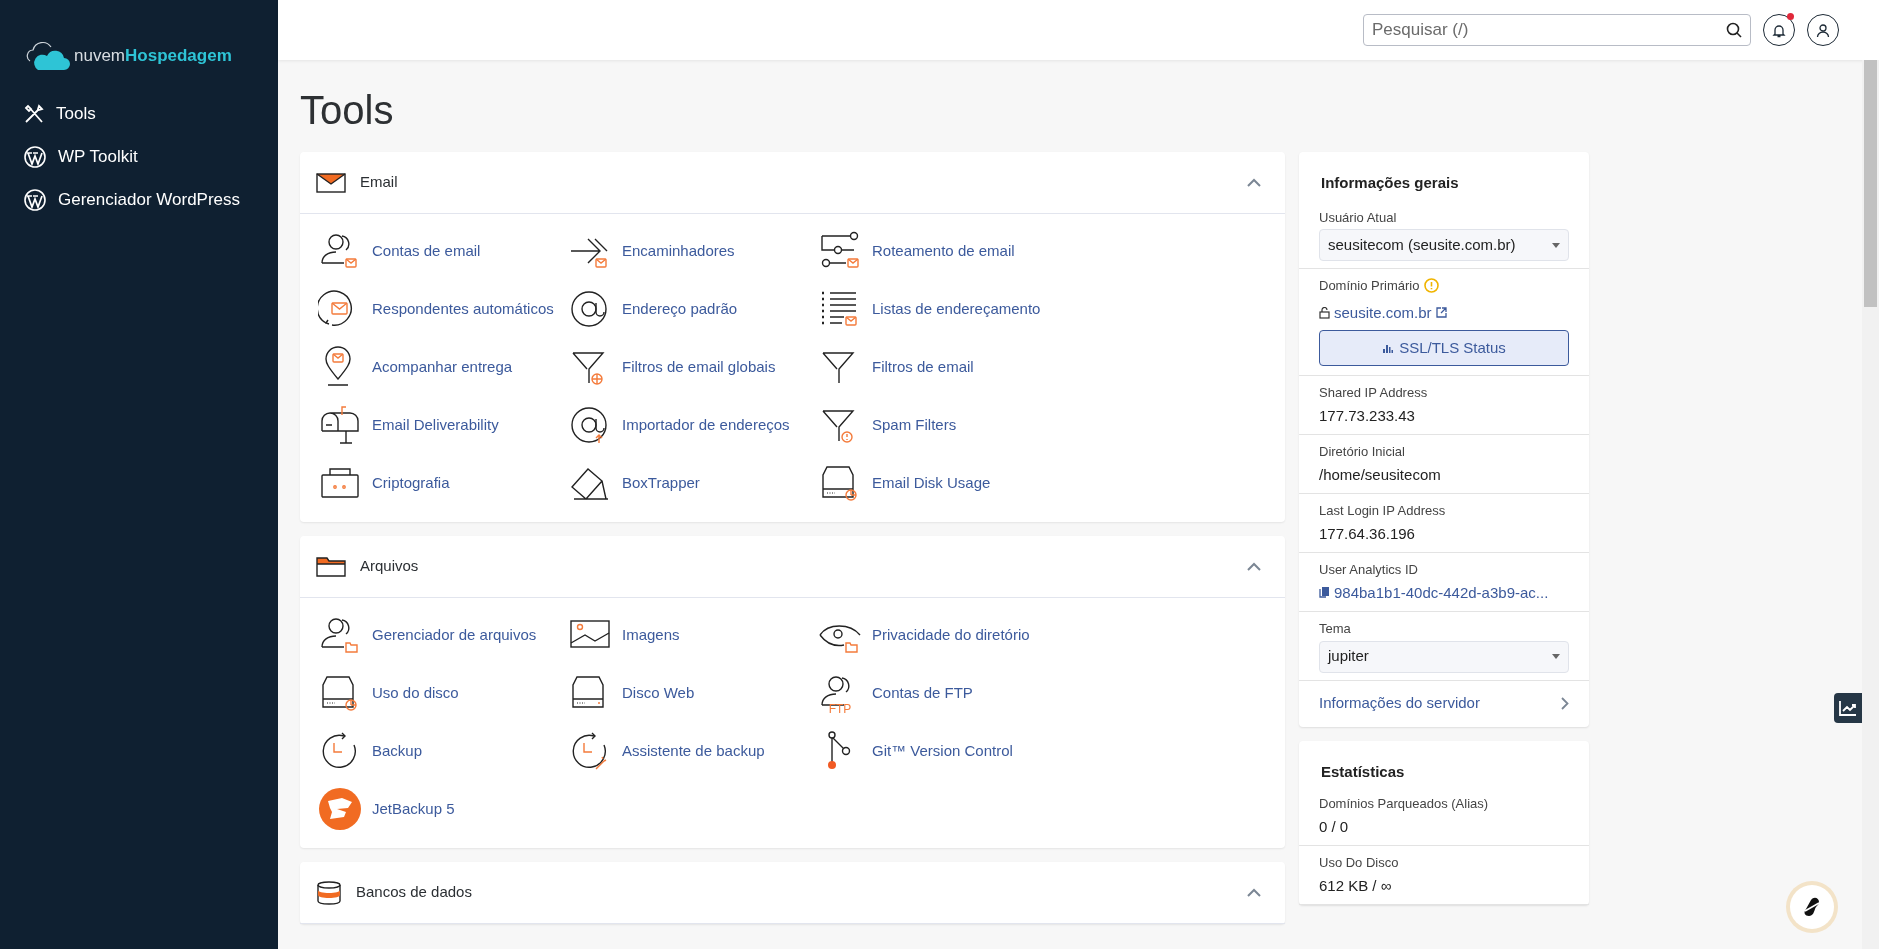 Image resolution: width=1879 pixels, height=949 pixels. I want to click on field-value: 177.73.233.43, so click(1367, 415).